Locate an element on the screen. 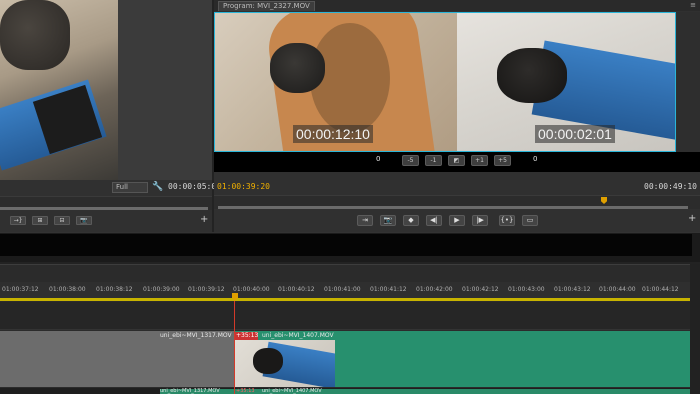 This screenshot has height=394, width=700. play-icon: ▶ is located at coordinates (457, 220).